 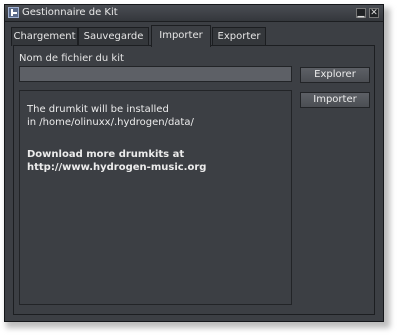 What do you see at coordinates (335, 75) in the screenshot?
I see `browse-button: Explorer` at bounding box center [335, 75].